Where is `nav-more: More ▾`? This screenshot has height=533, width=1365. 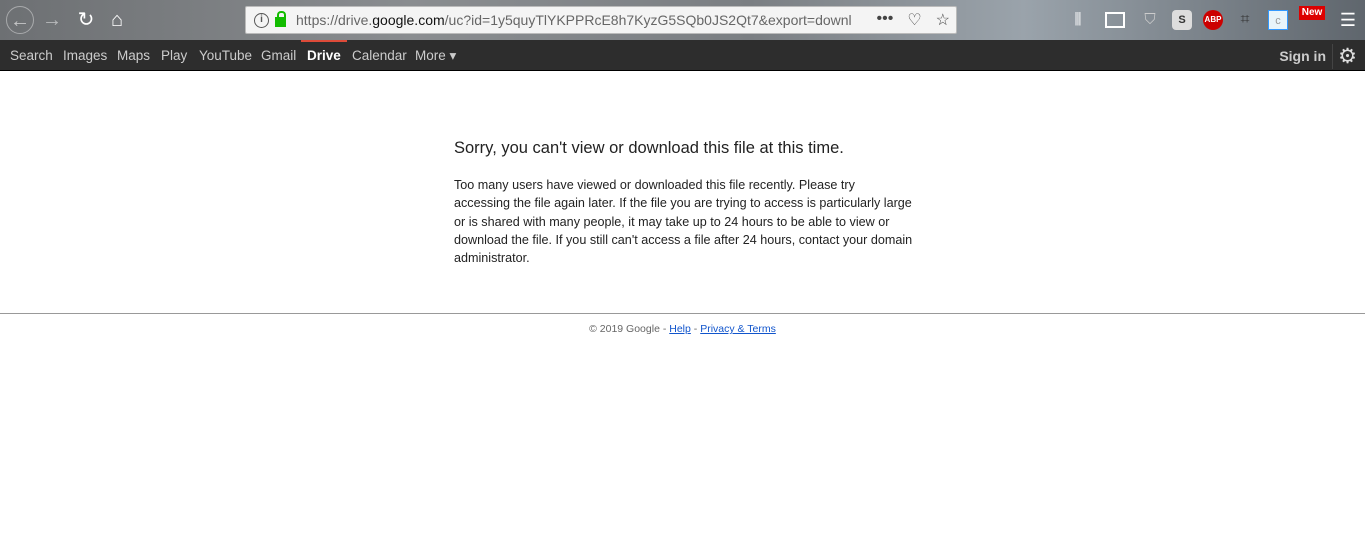 nav-more: More ▾ is located at coordinates (435, 55).